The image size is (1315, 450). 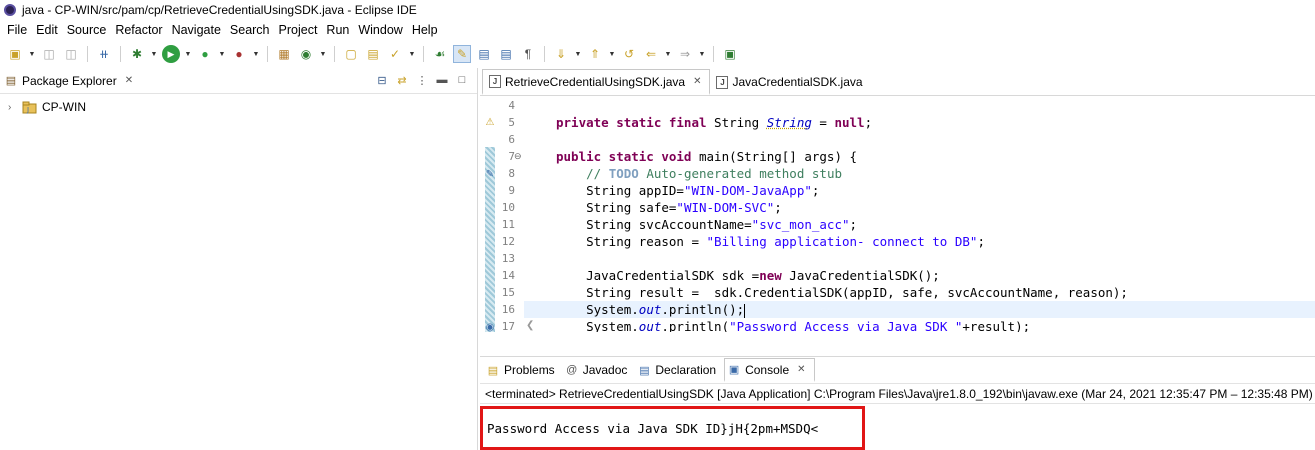 I want to click on open-task-dropdown-icon: ▼, so click(x=412, y=54).